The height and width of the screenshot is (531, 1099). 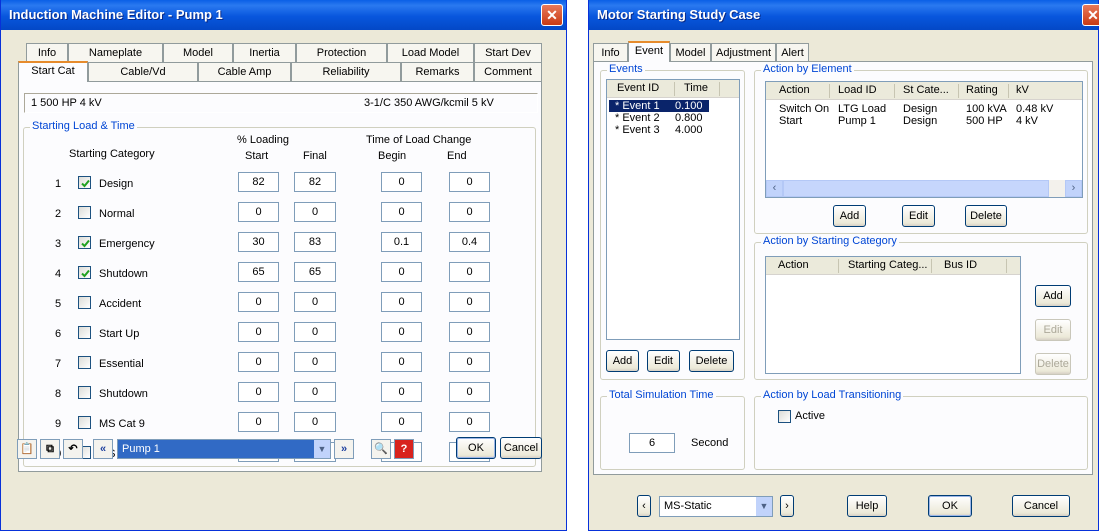 What do you see at coordinates (622, 361) in the screenshot?
I see `event-add-button: Add` at bounding box center [622, 361].